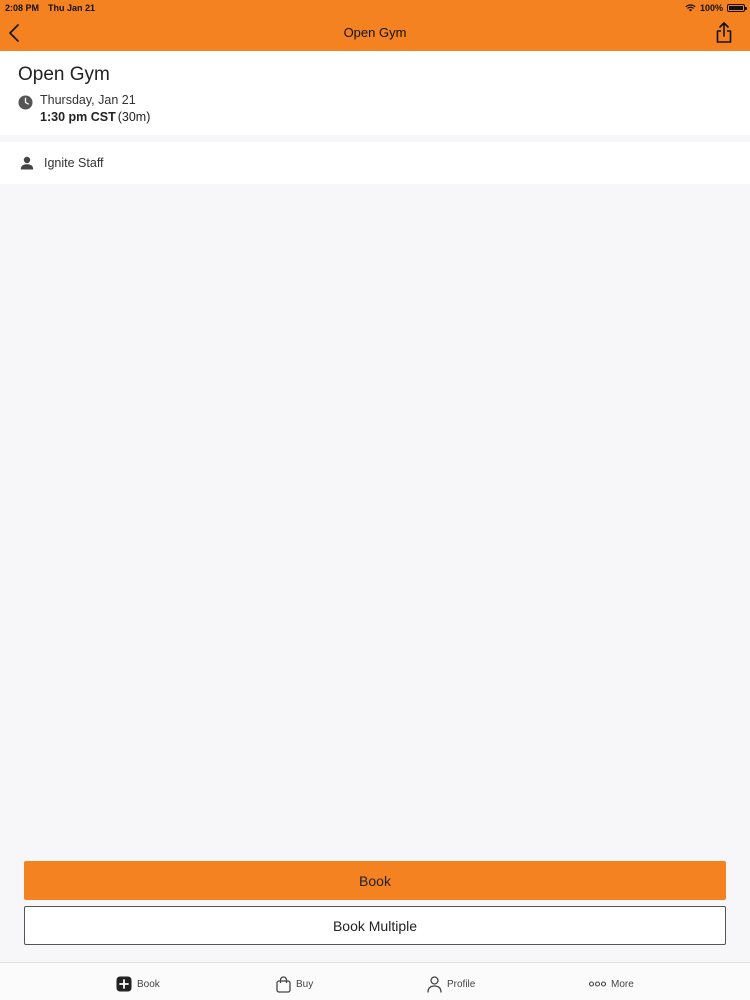  I want to click on status-bar: 2:08 PM Thu Jan 21 100%, so click(375, 7).